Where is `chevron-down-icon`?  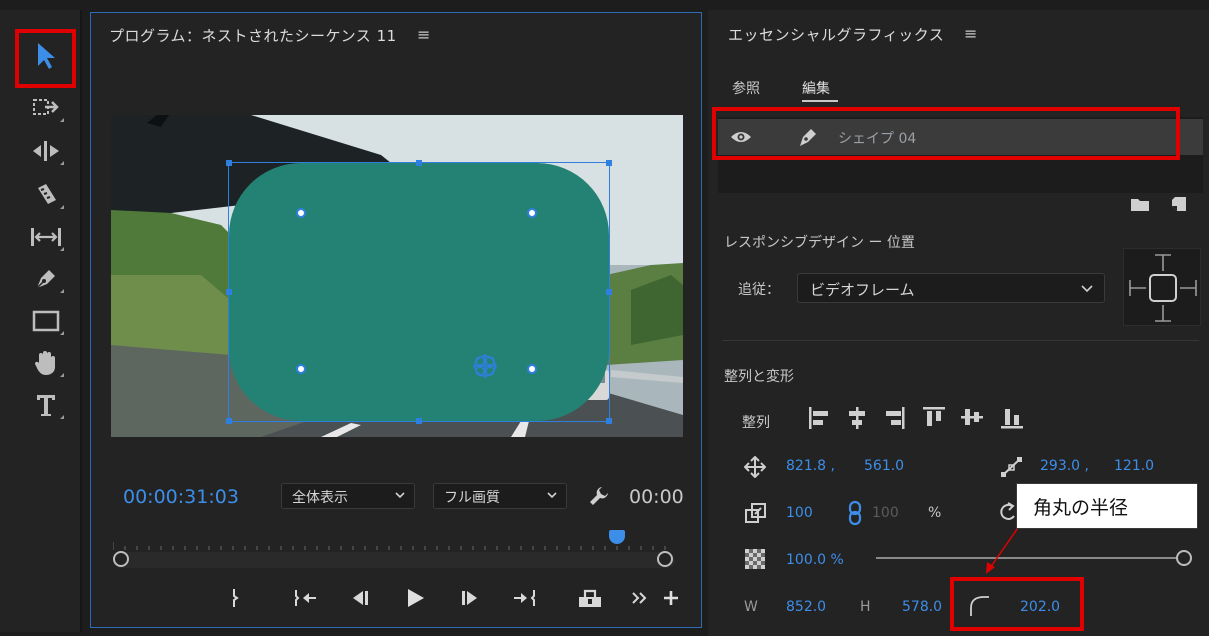 chevron-down-icon is located at coordinates (1087, 289).